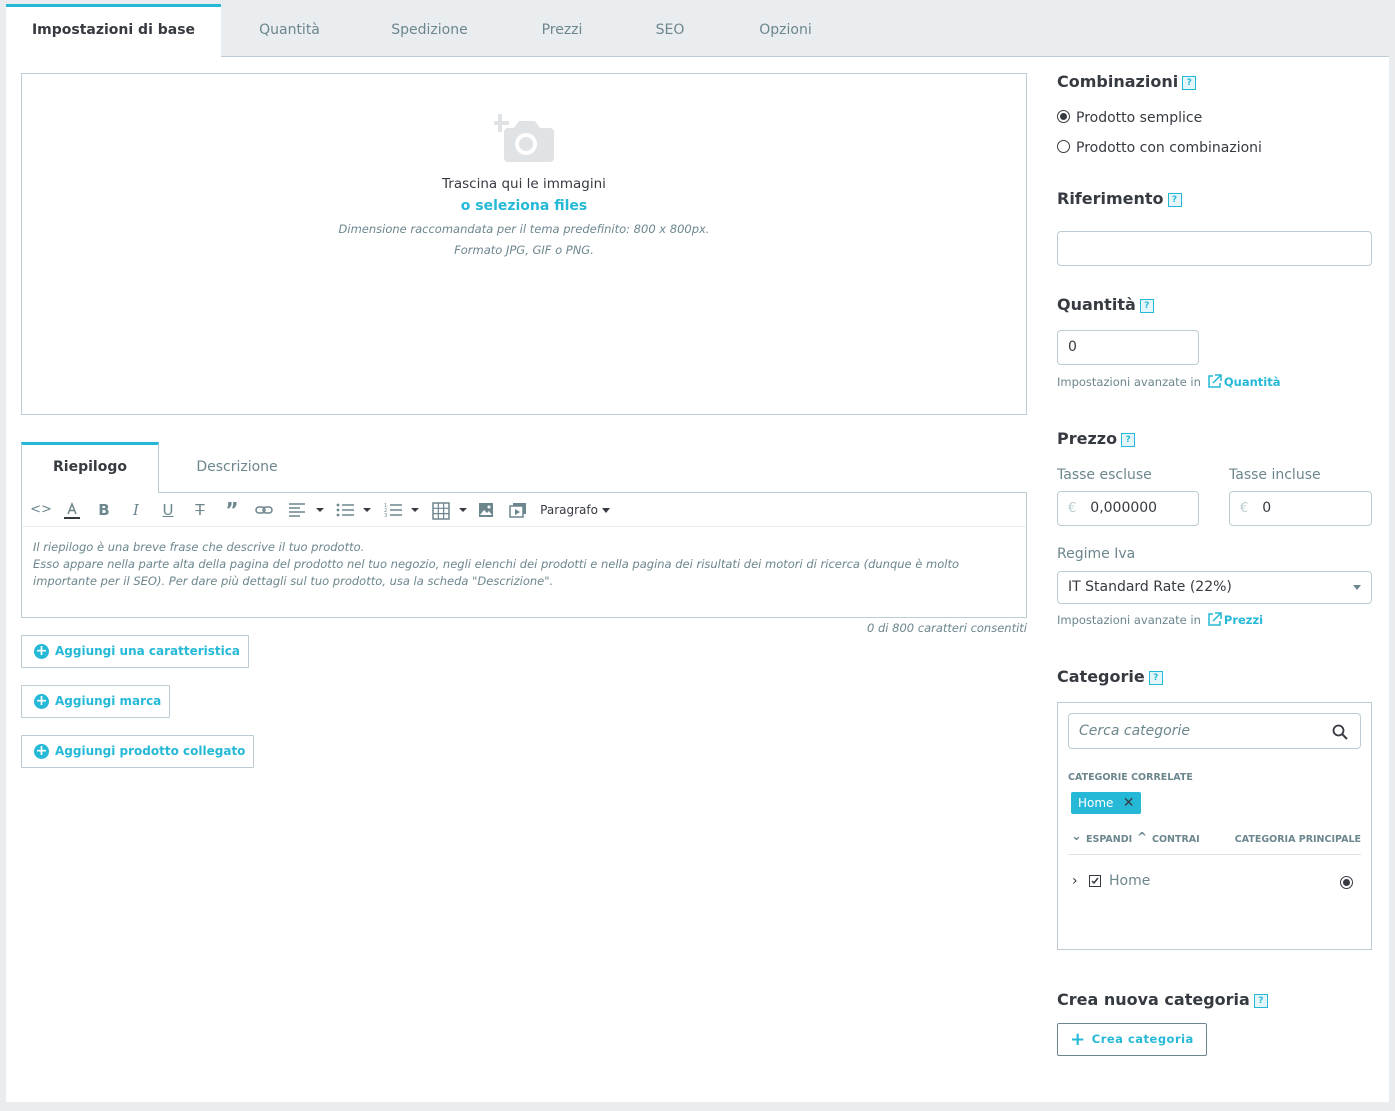 The width and height of the screenshot is (1395, 1111). I want to click on checkbox-checked, so click(1095, 881).